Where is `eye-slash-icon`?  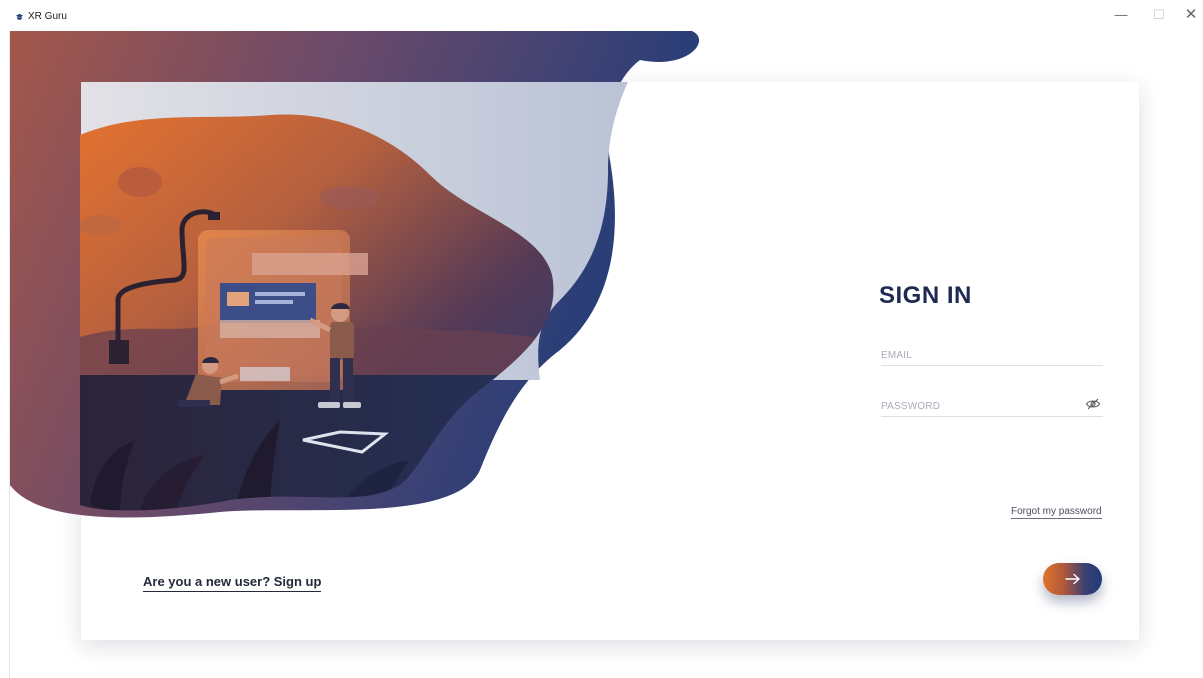
eye-slash-icon is located at coordinates (1093, 404).